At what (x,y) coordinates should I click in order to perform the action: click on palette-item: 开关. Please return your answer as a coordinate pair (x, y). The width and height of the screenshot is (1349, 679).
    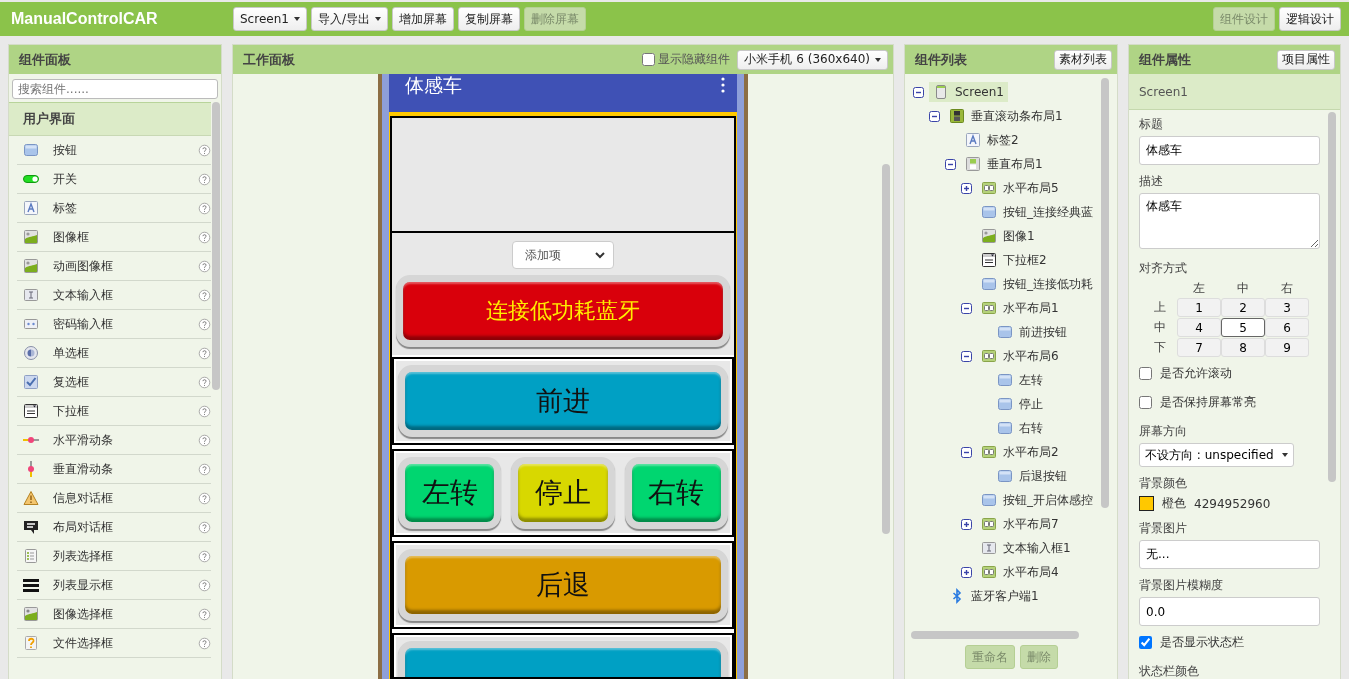
    Looking at the image, I should click on (114, 179).